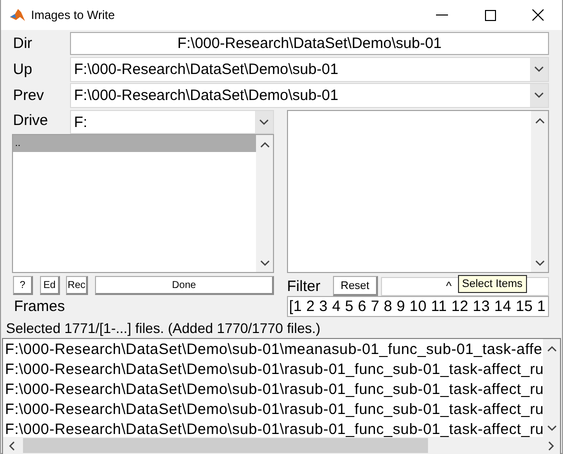 Image resolution: width=563 pixels, height=454 pixels. Describe the element at coordinates (274, 350) in the screenshot. I see `file-path: F:\000-Research\DataSet\Demo\sub-01\meanasub-01_func_sub-01_task-affe` at that location.